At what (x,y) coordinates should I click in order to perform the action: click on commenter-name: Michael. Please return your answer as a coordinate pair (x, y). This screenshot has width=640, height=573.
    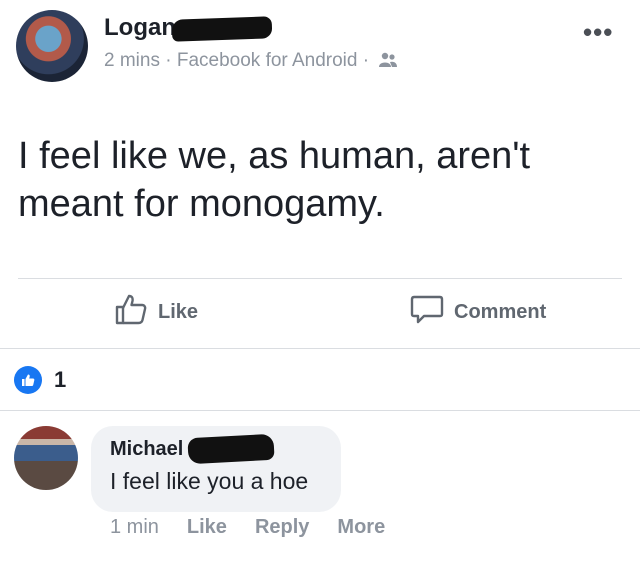
    Looking at the image, I should click on (146, 449).